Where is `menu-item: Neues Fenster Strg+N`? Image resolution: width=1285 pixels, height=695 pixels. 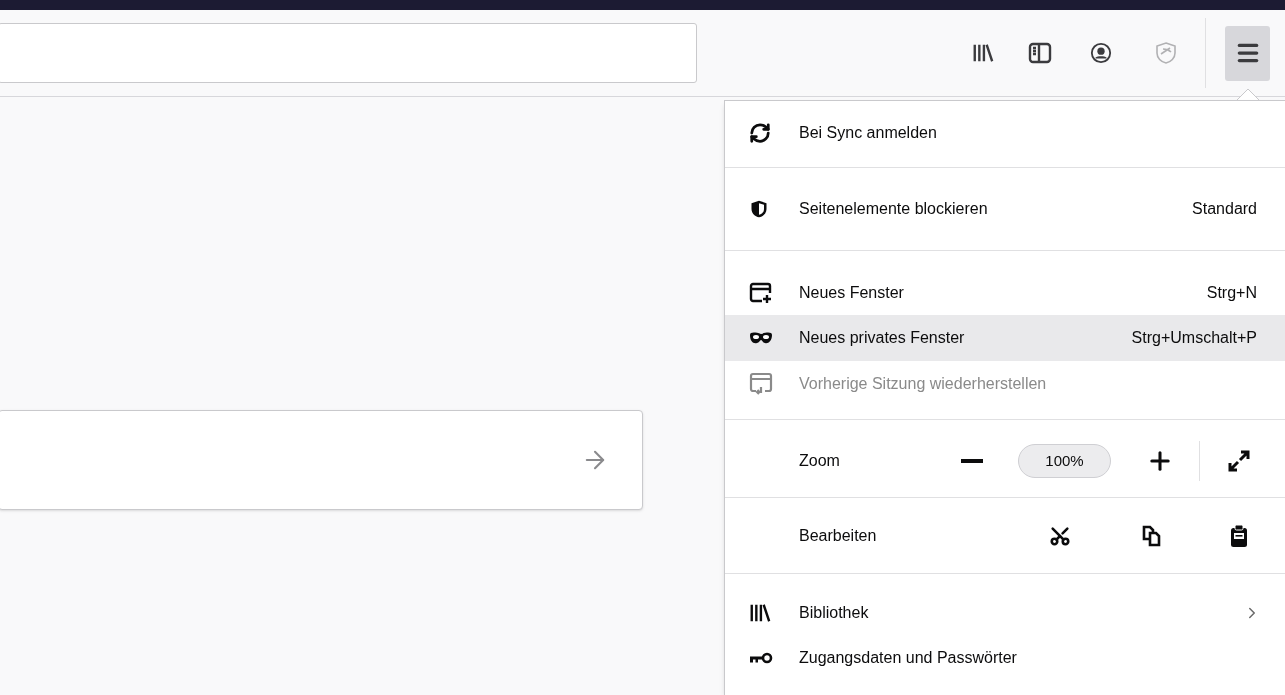
menu-item: Neues Fenster Strg+N is located at coordinates (1005, 293).